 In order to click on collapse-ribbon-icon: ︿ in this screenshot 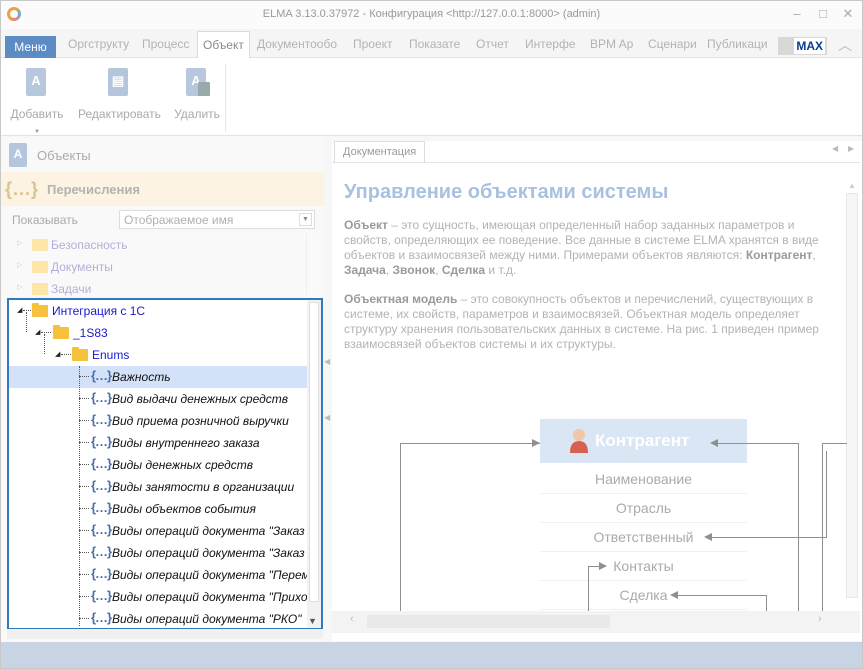, I will do `click(845, 45)`.